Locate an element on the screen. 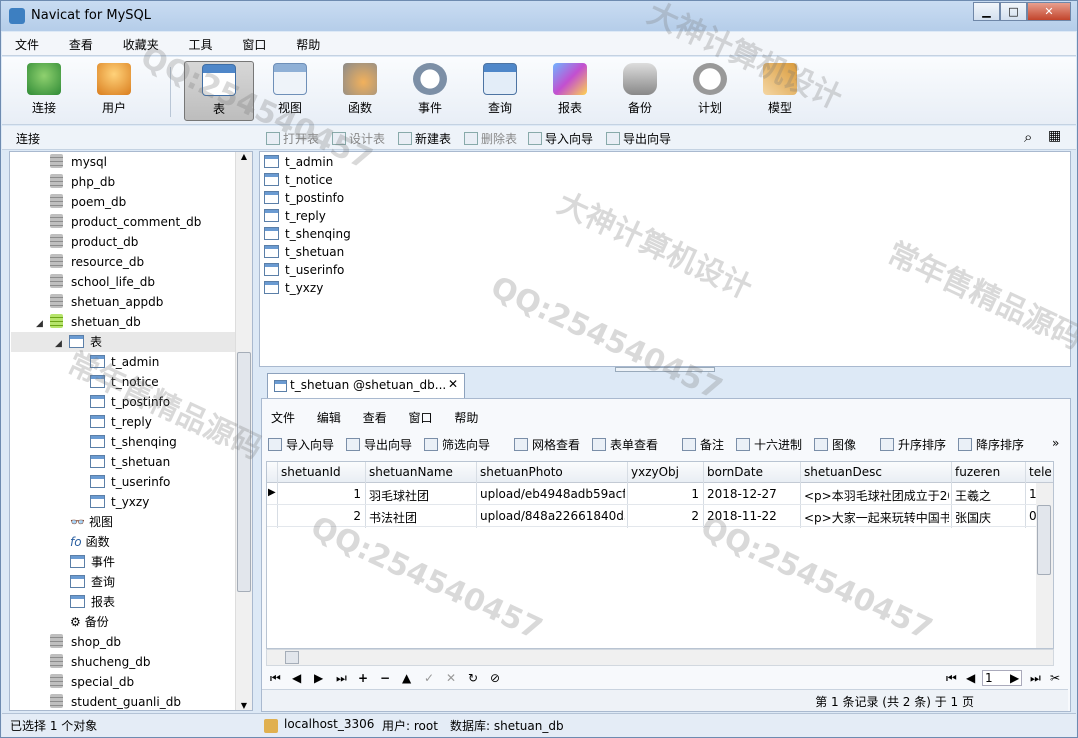 The width and height of the screenshot is (1078, 738). object-list-item: t_shenqing is located at coordinates (307, 234).